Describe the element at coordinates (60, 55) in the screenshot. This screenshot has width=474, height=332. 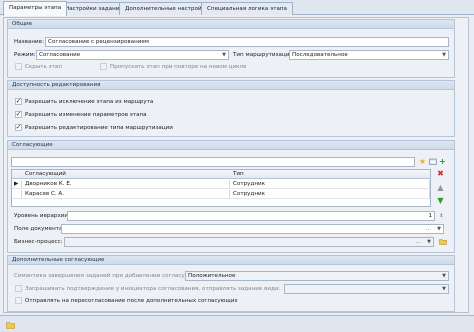
I see `mode-value: Согласование` at that location.